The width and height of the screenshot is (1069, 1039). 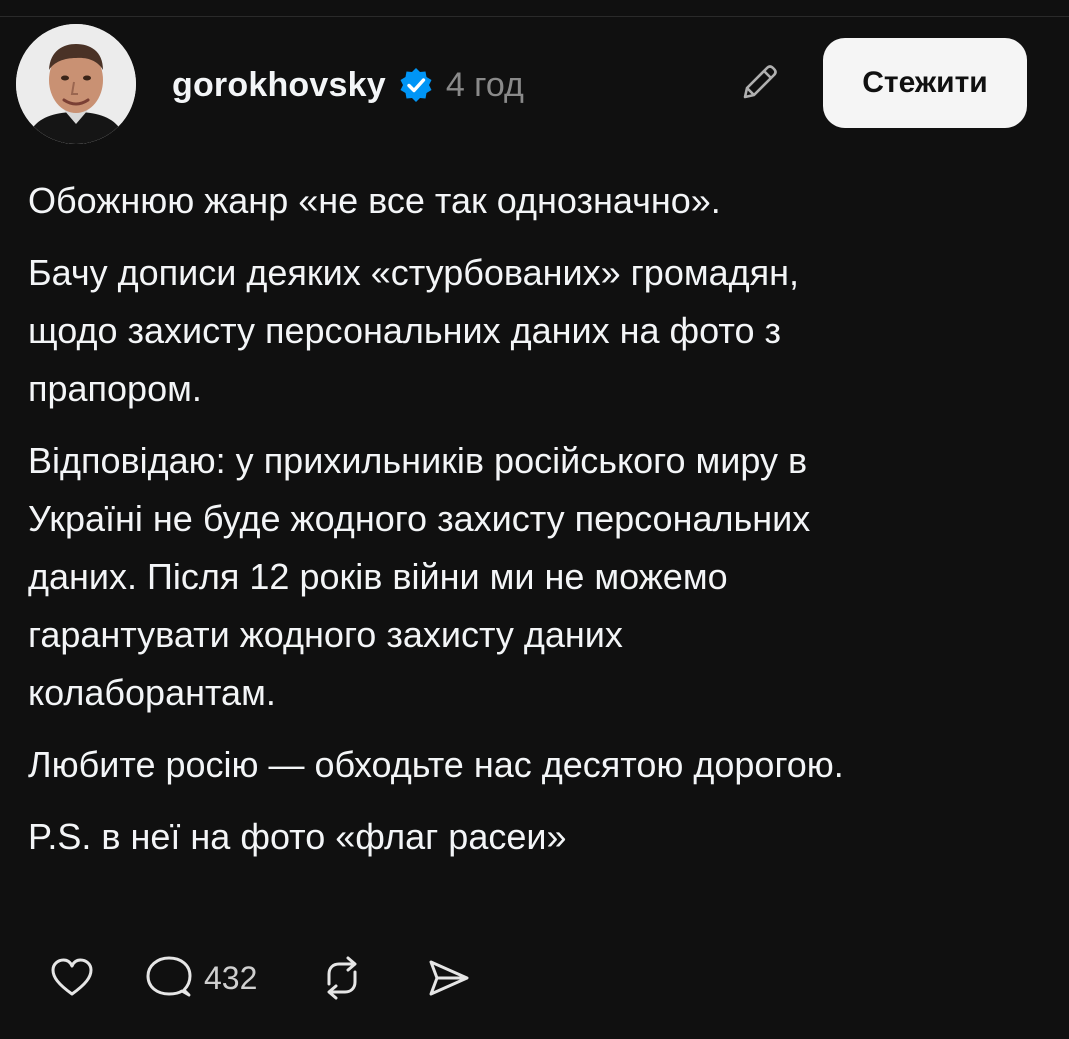 What do you see at coordinates (534, 16) in the screenshot?
I see `top-divider` at bounding box center [534, 16].